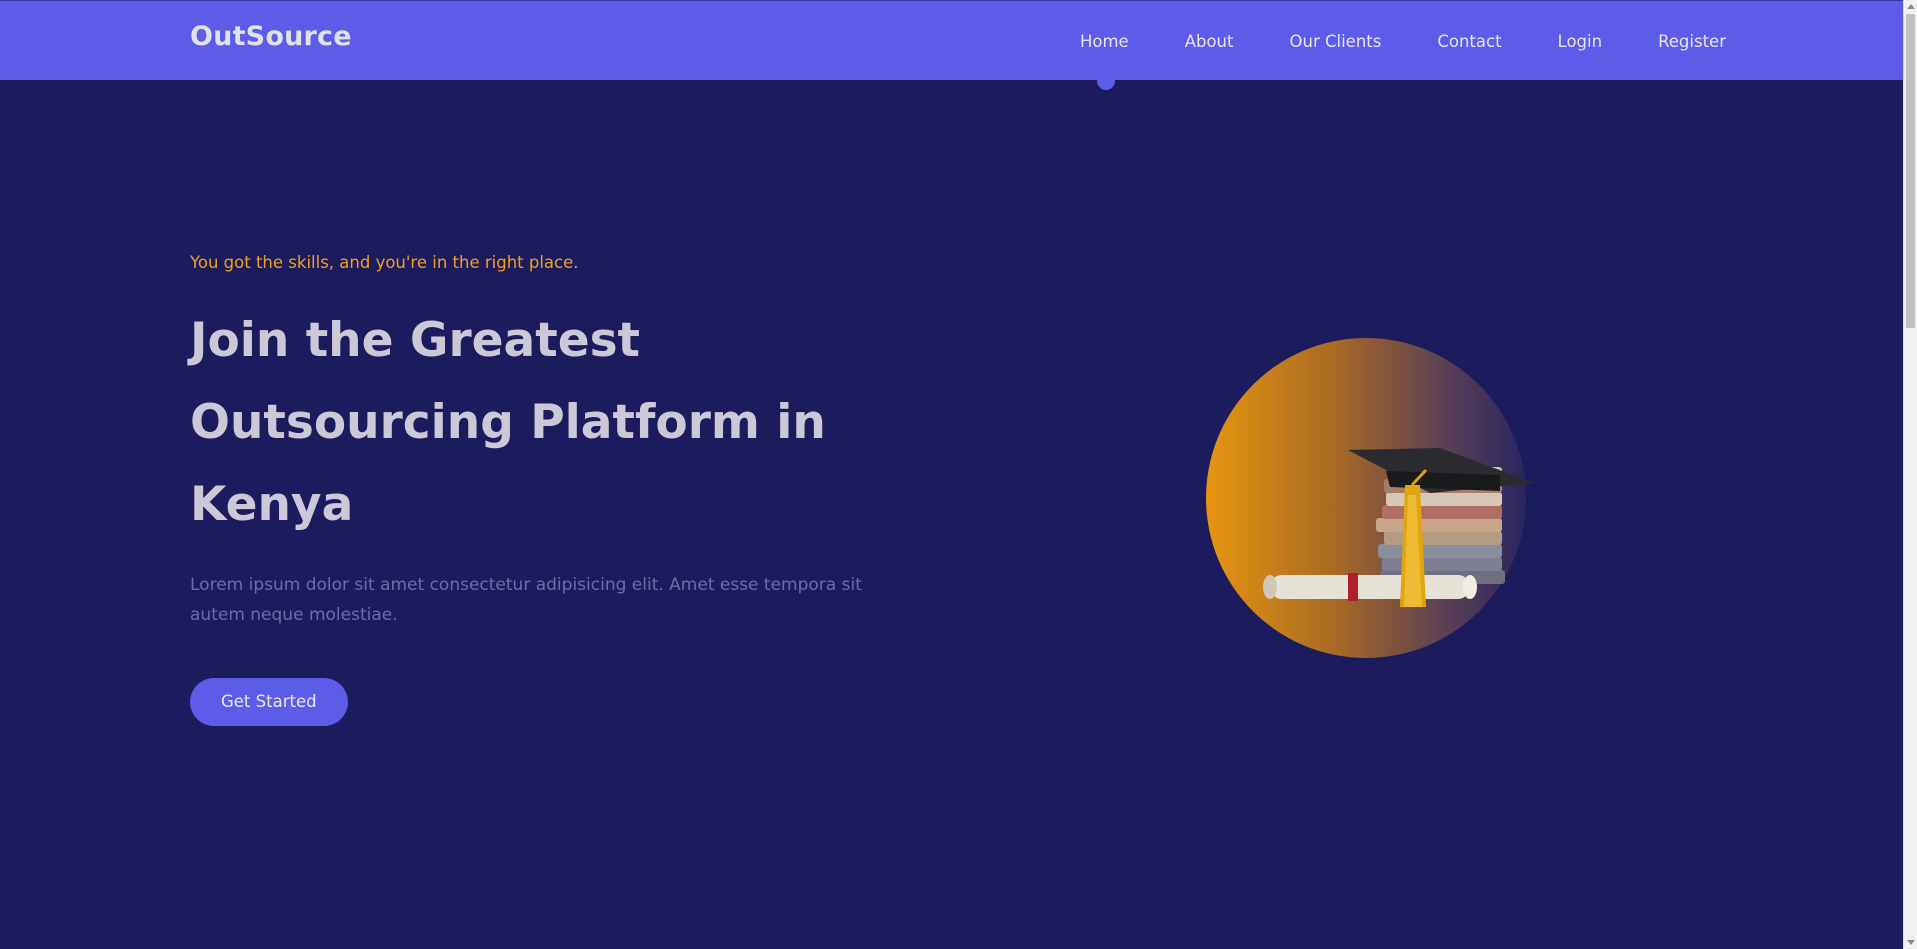 The height and width of the screenshot is (949, 1917). I want to click on scroll-up-icon, so click(1911, 6).